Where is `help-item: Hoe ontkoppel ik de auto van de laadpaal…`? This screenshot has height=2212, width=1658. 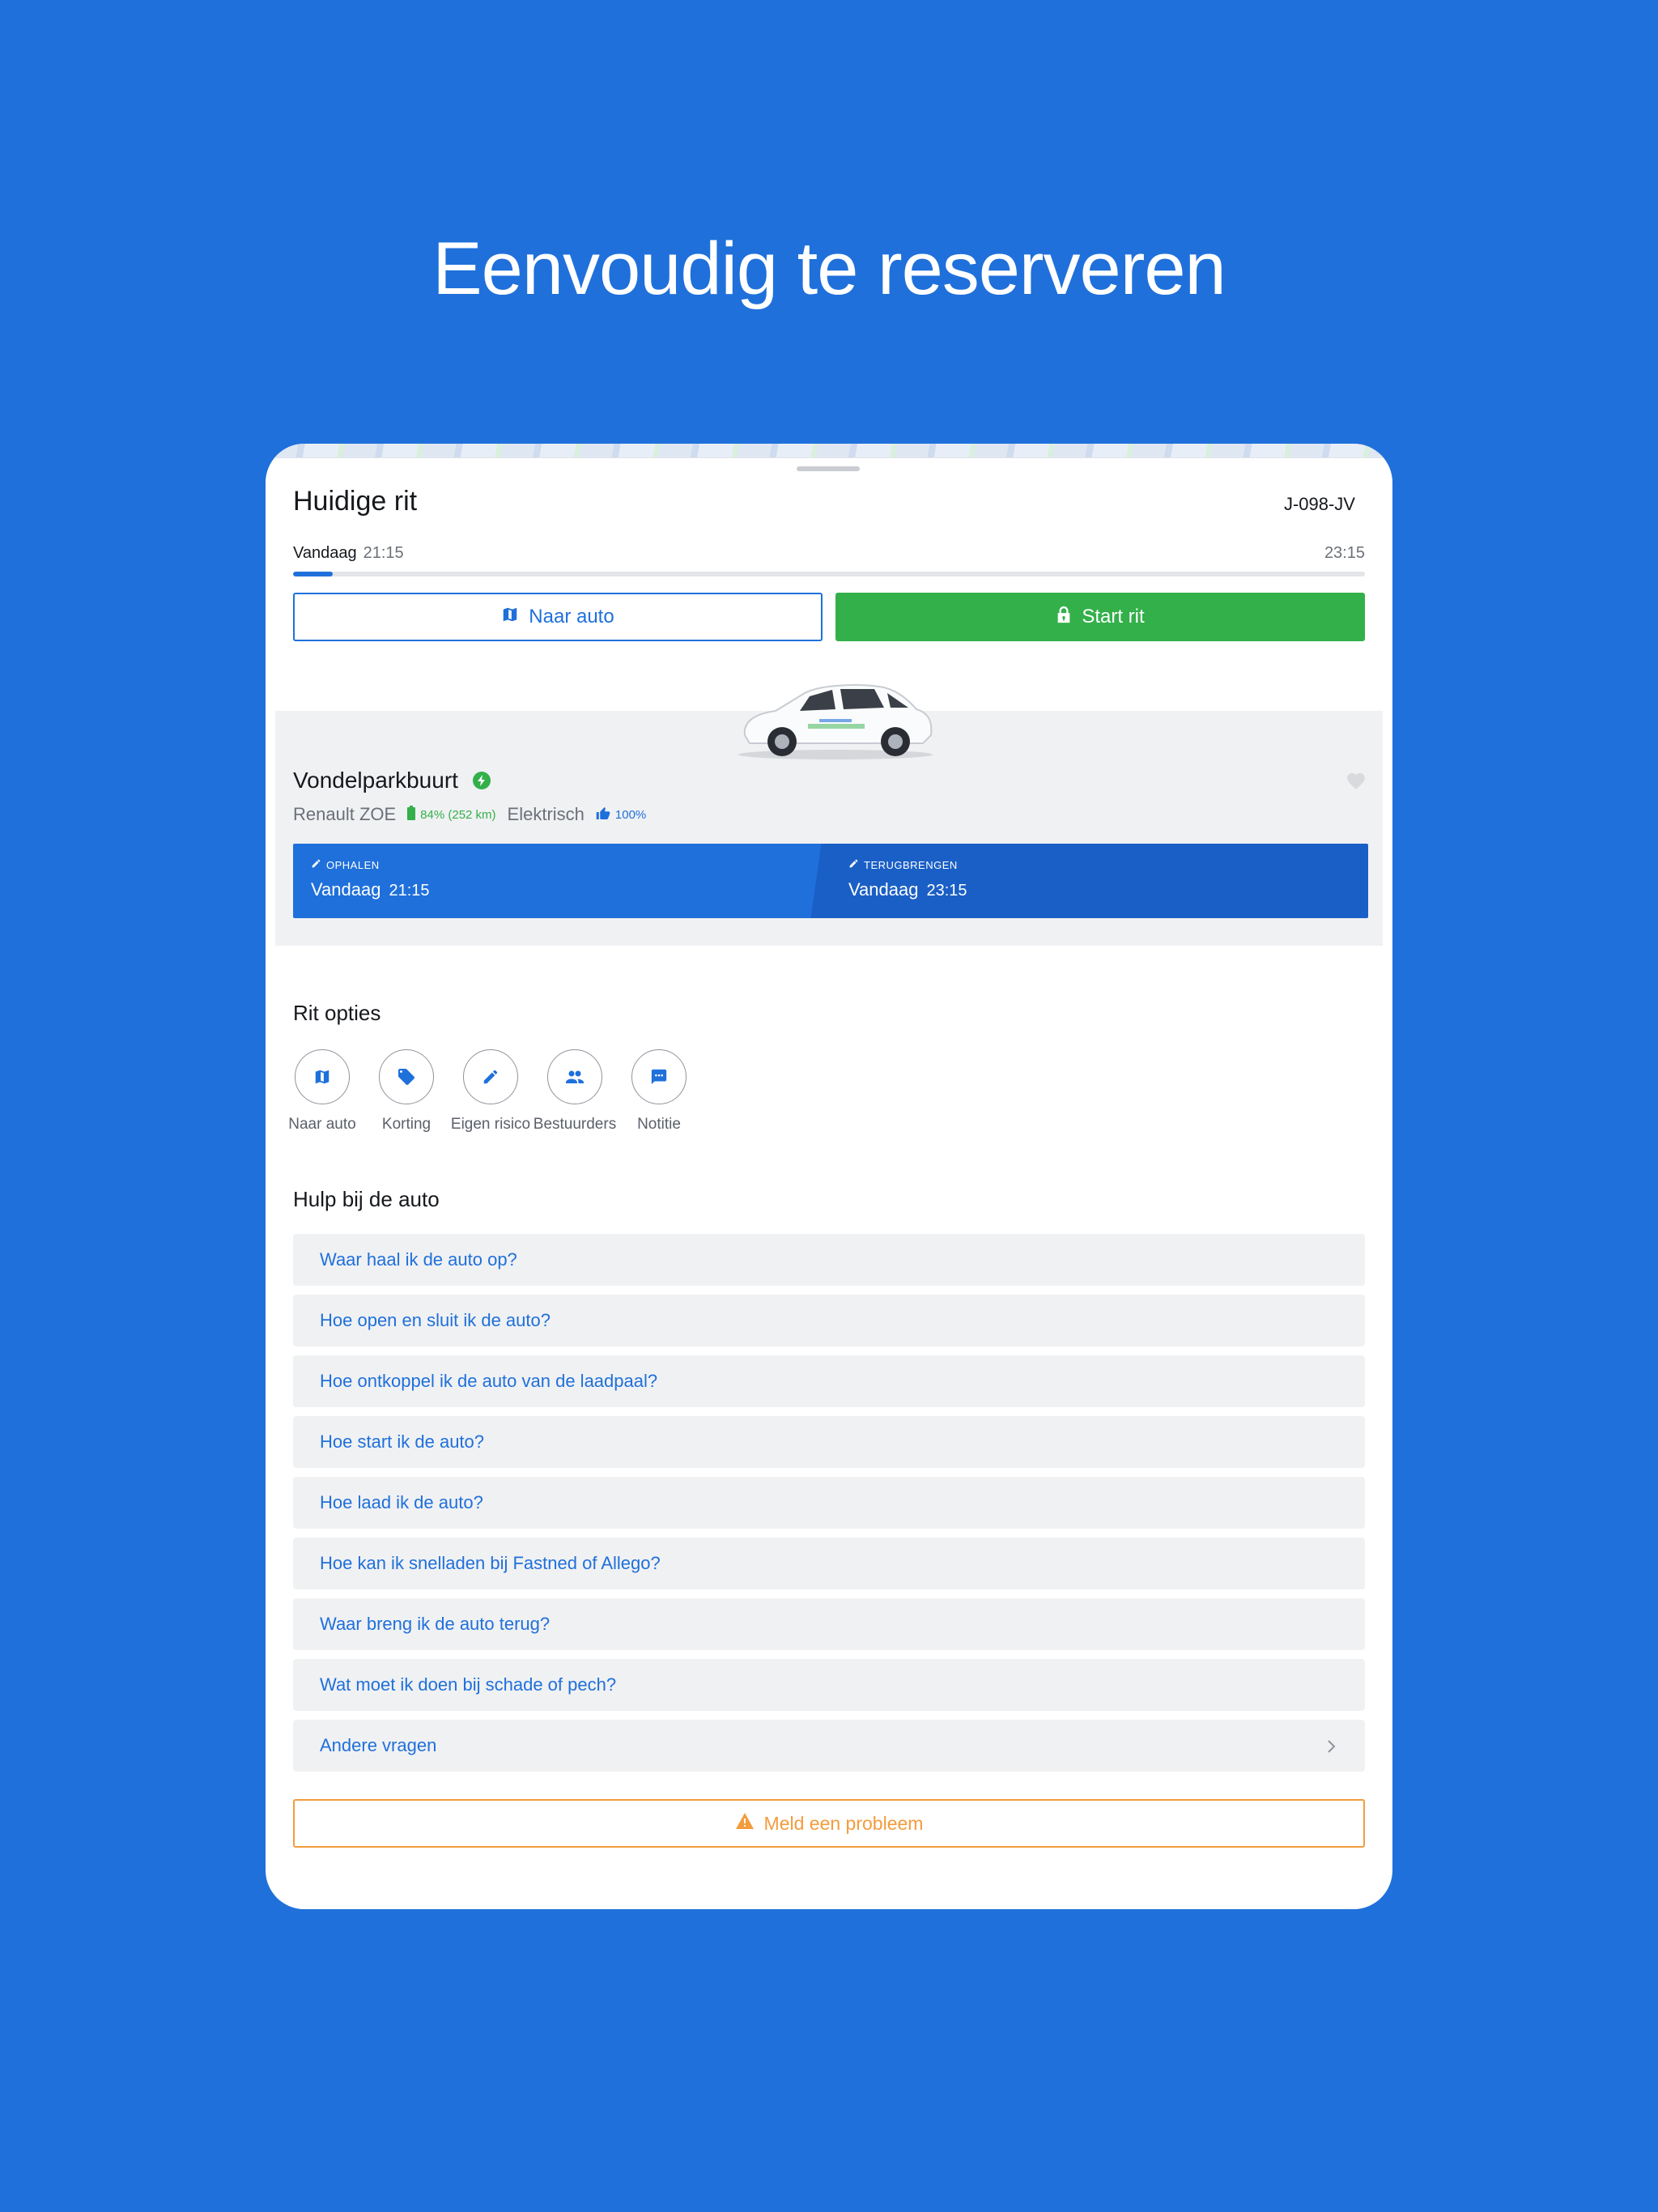 help-item: Hoe ontkoppel ik de auto van de laadpaal… is located at coordinates (829, 1381).